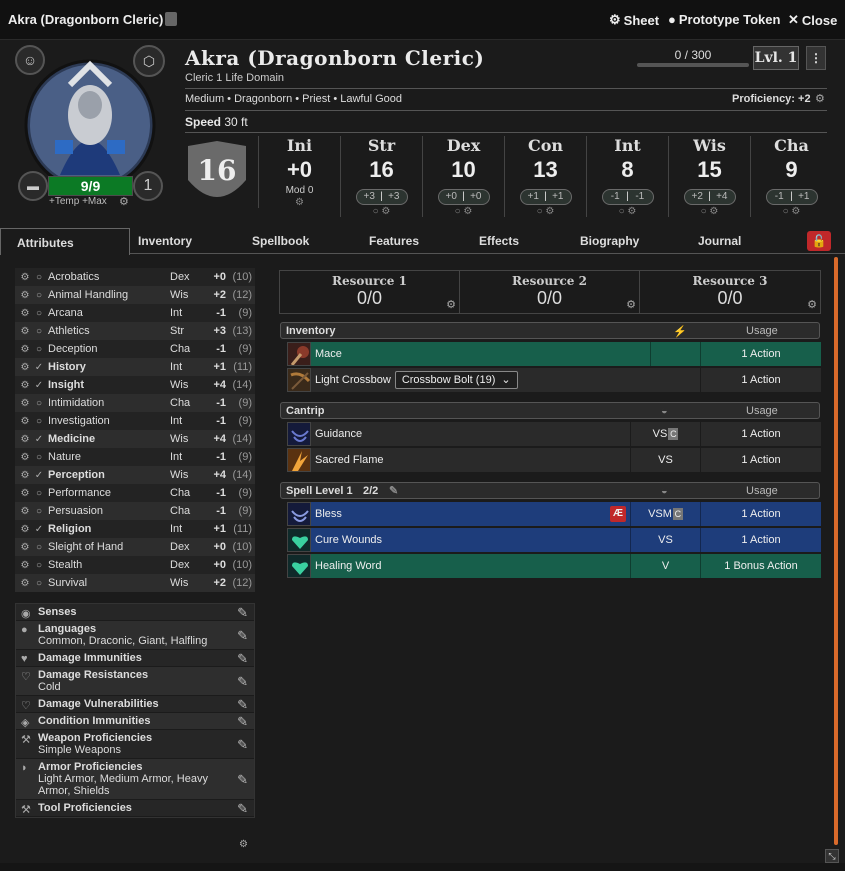  What do you see at coordinates (554, 434) in the screenshot?
I see `spell-row-guidance: Guidance VS C 1 Action` at bounding box center [554, 434].